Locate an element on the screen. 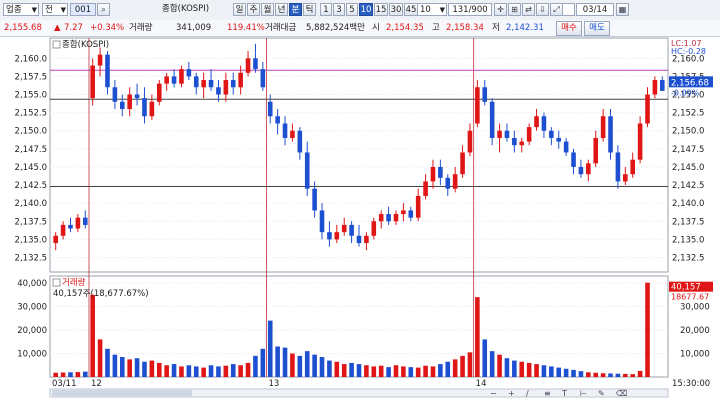  collapse-icon is located at coordinates (56, 44).